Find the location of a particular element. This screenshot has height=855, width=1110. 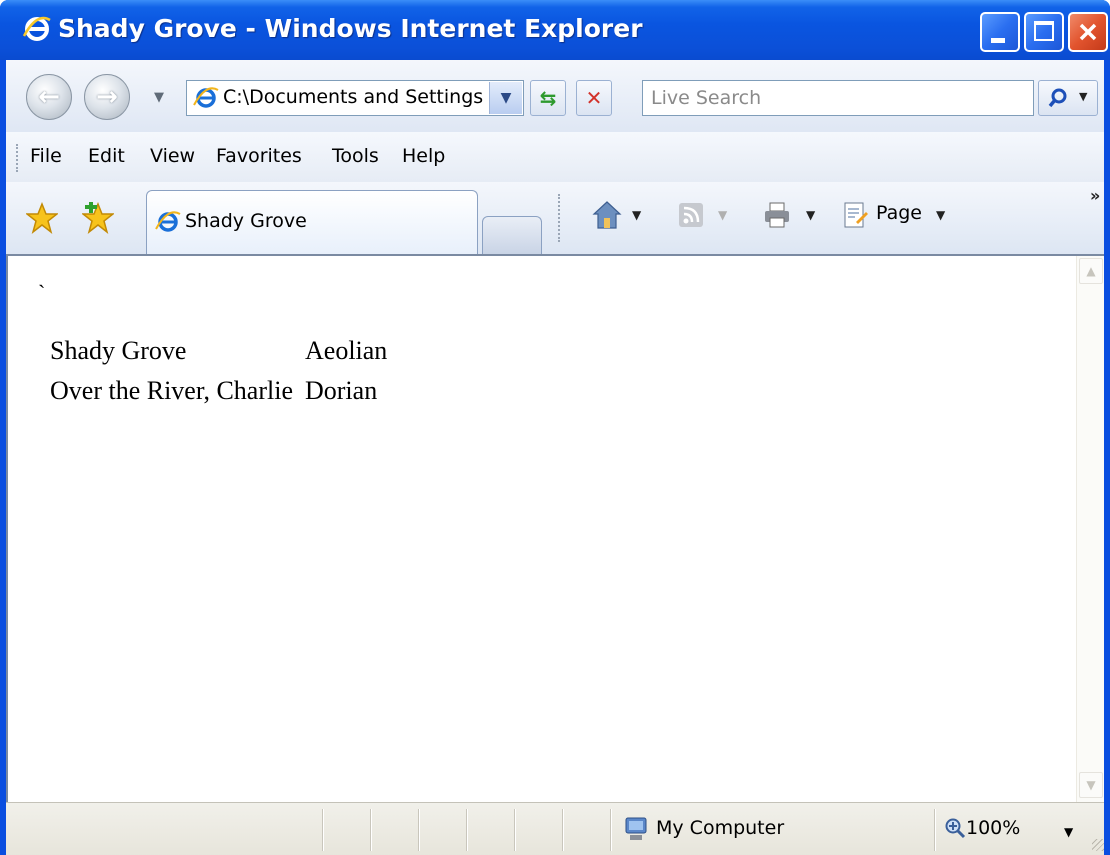

page-menu-label: Page is located at coordinates (899, 213).